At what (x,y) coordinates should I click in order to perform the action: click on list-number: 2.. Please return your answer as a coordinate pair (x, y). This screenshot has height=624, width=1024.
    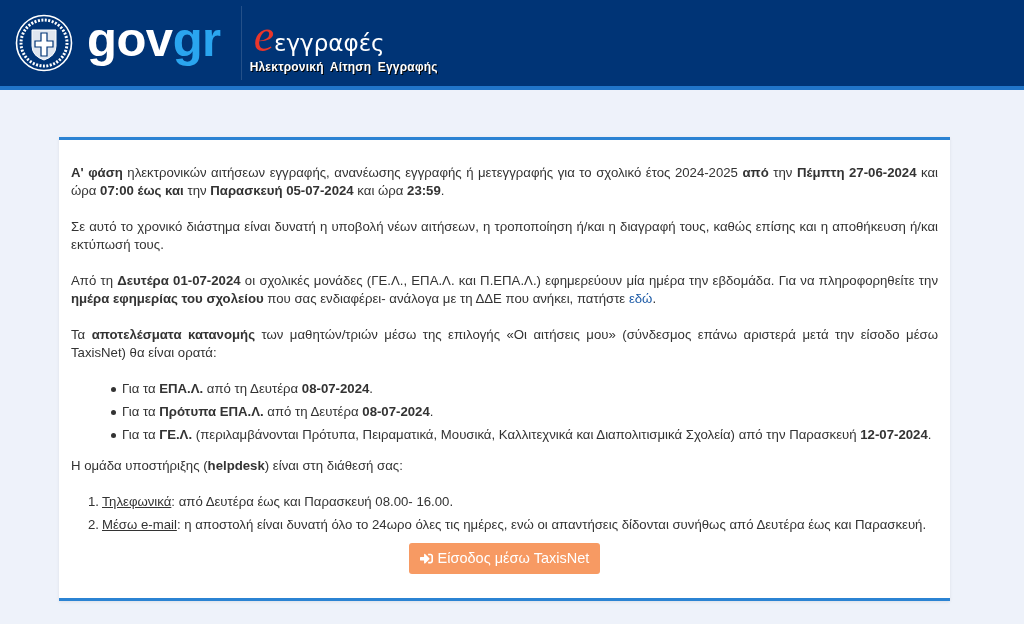
    Looking at the image, I should click on (93, 525).